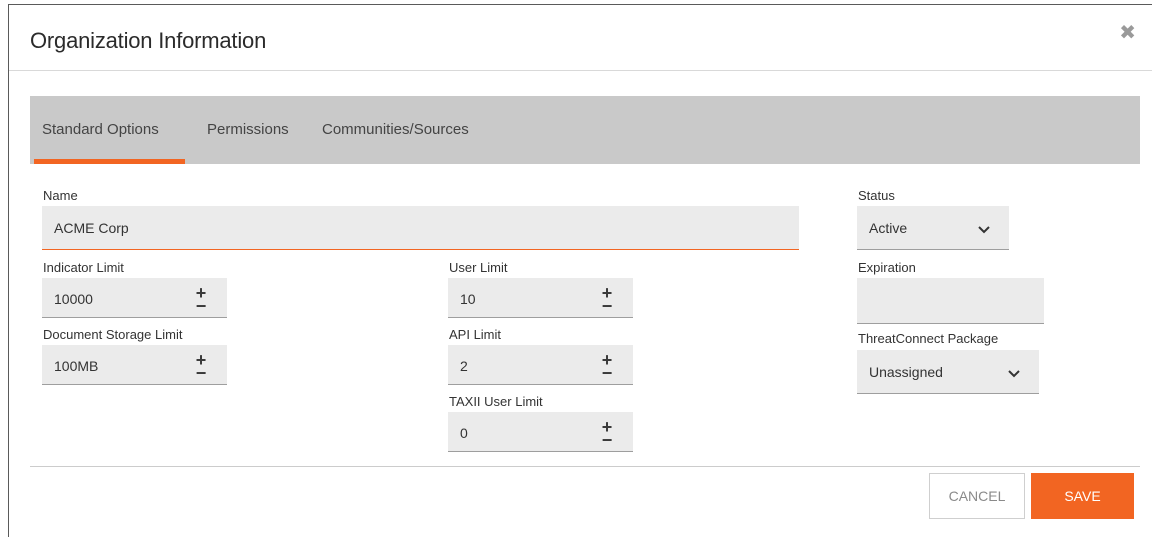  What do you see at coordinates (580, 38) in the screenshot?
I see `dialog-header: Organization Information ✖` at bounding box center [580, 38].